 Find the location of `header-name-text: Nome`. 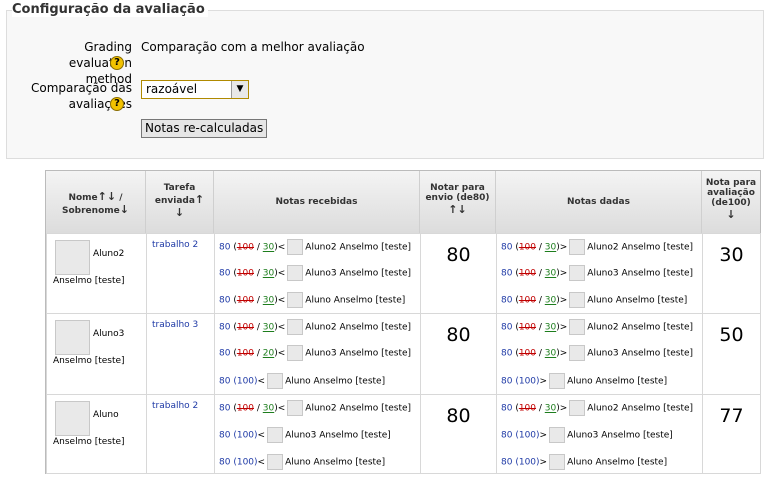

header-name-text: Nome is located at coordinates (83, 198).